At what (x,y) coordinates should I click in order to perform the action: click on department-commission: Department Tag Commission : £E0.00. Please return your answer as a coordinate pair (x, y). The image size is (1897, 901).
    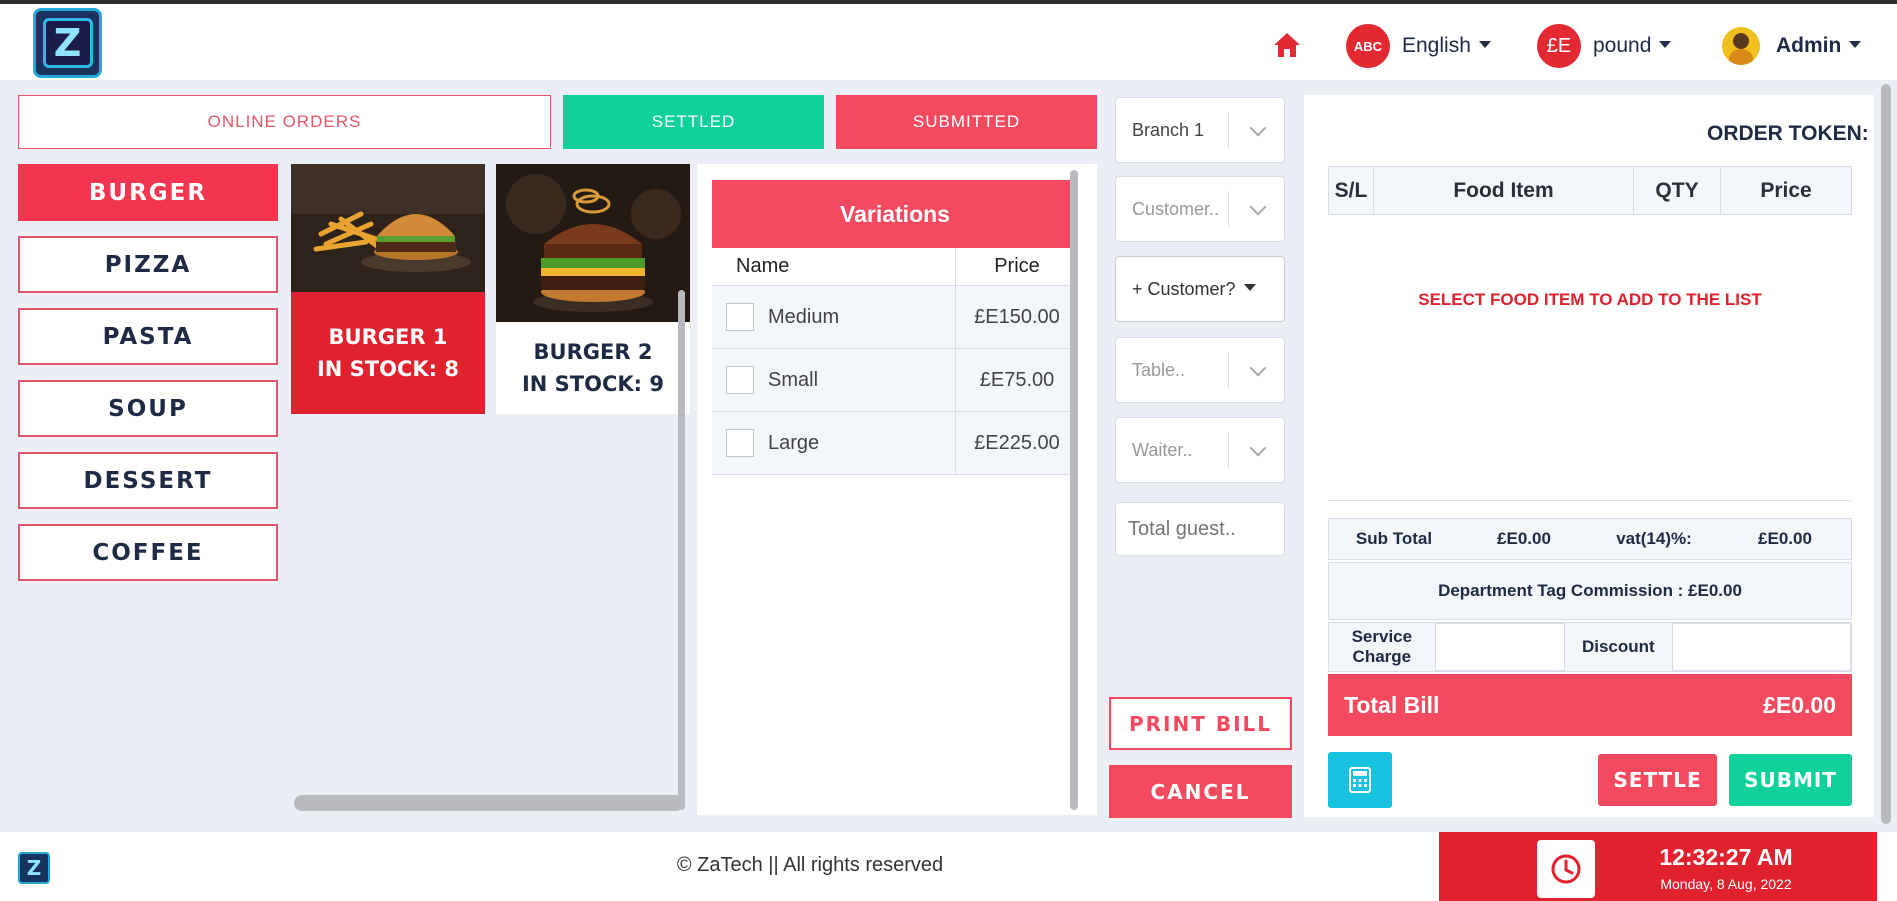
    Looking at the image, I should click on (1590, 591).